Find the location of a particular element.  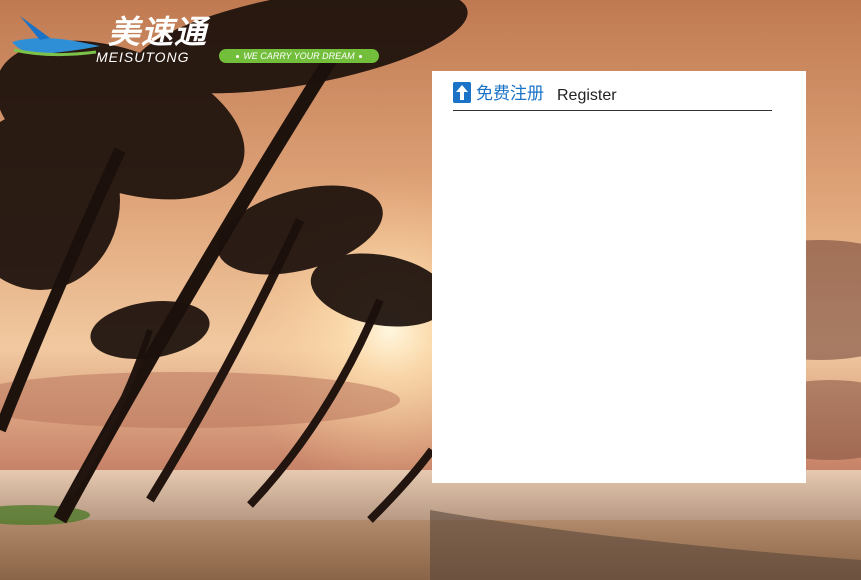

register-panel-header: 免费注册 Register is located at coordinates (612, 96).